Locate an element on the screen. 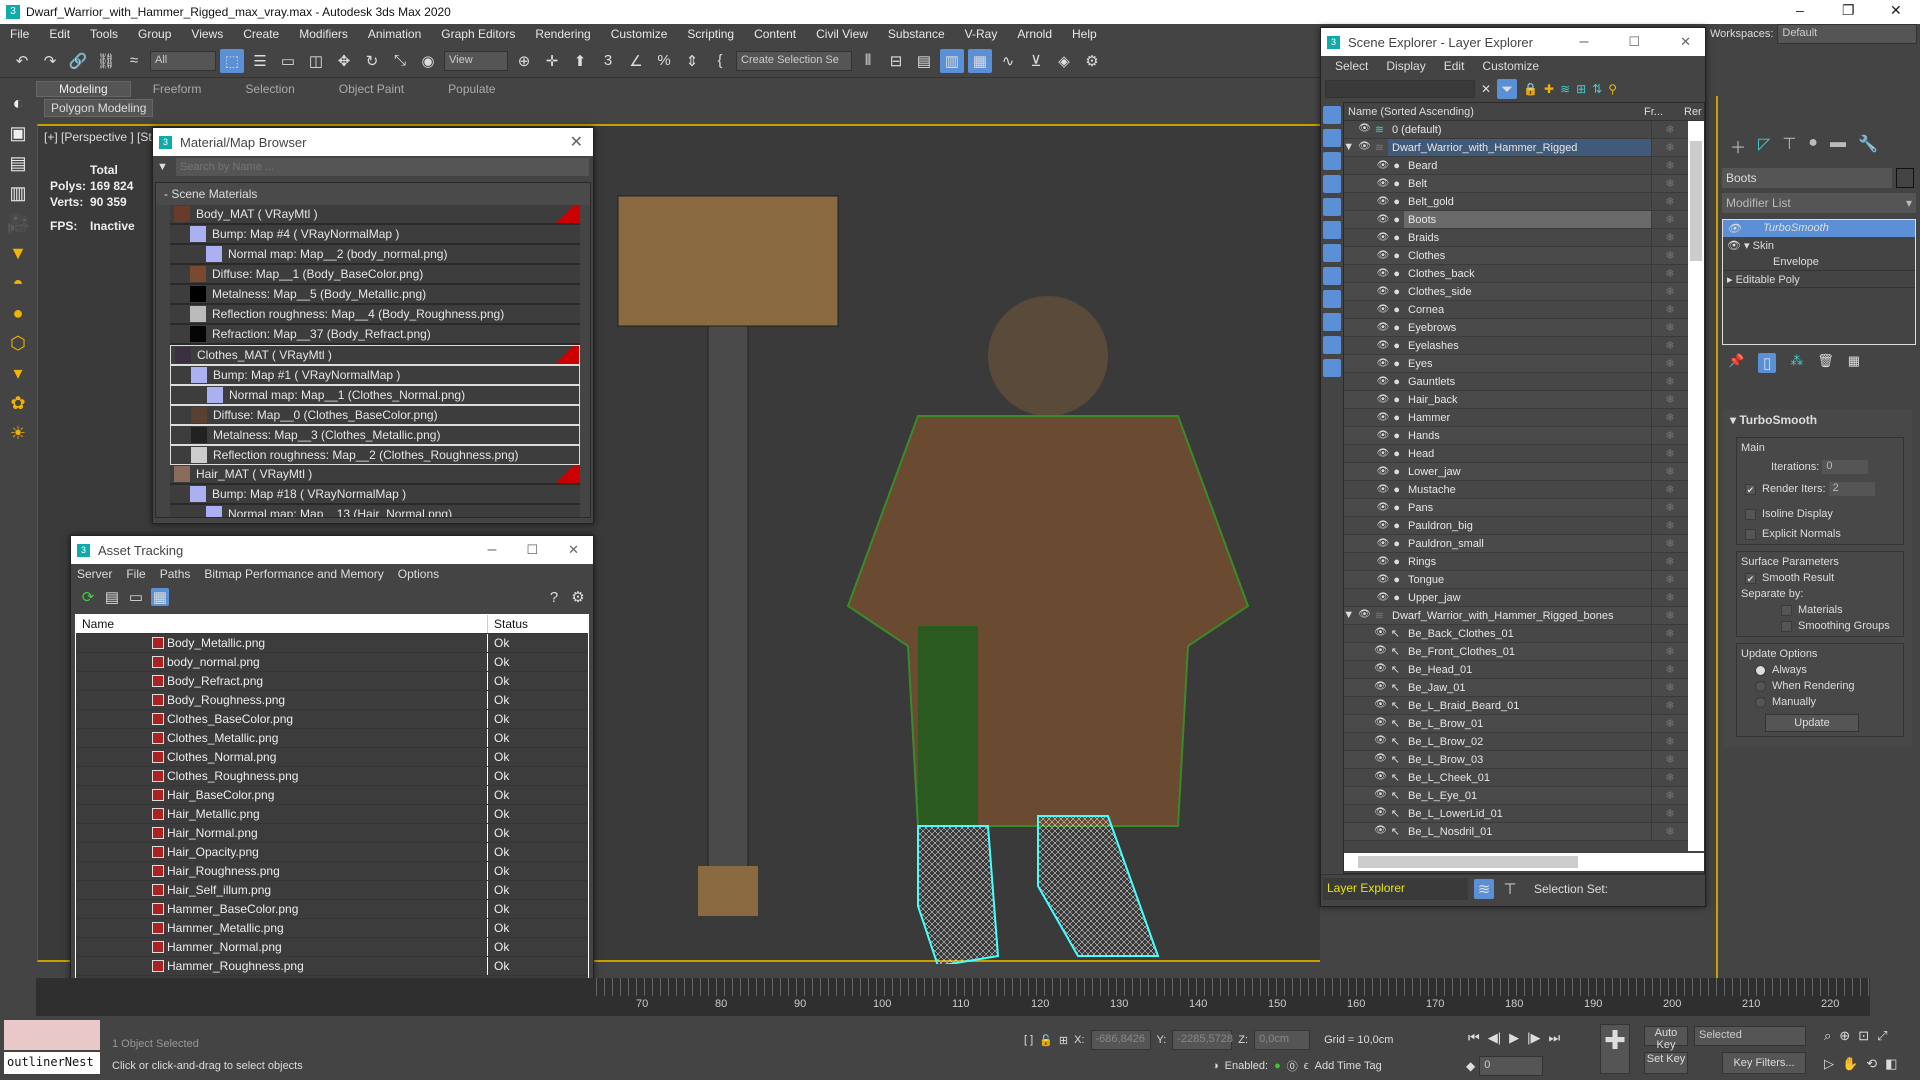 This screenshot has height=1080, width=1920. menu-arnold: Arnold is located at coordinates (1034, 34).